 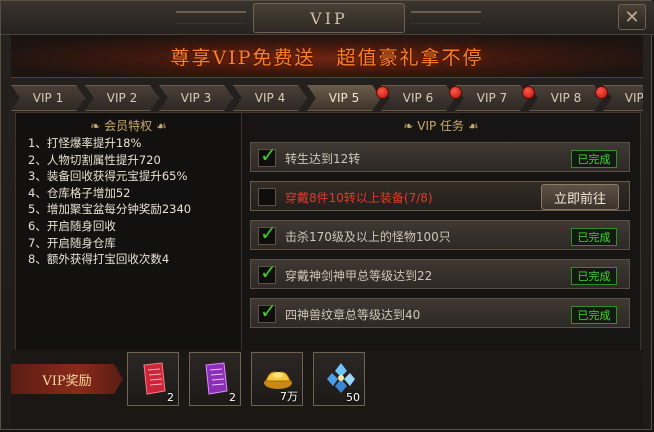 I want to click on tab-vip-8: VIP 8, so click(x=566, y=98).